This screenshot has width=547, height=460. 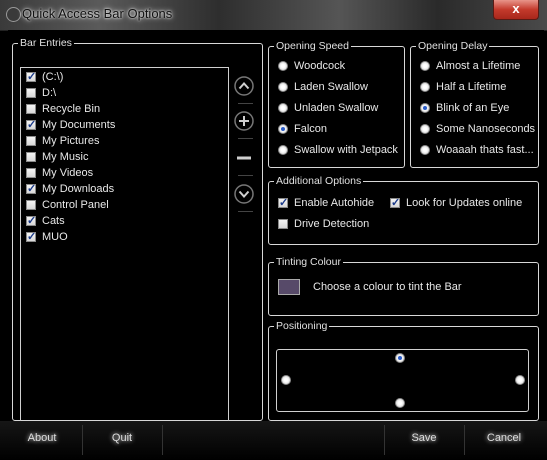 I want to click on option-label: Unladen Swallow, so click(x=336, y=108).